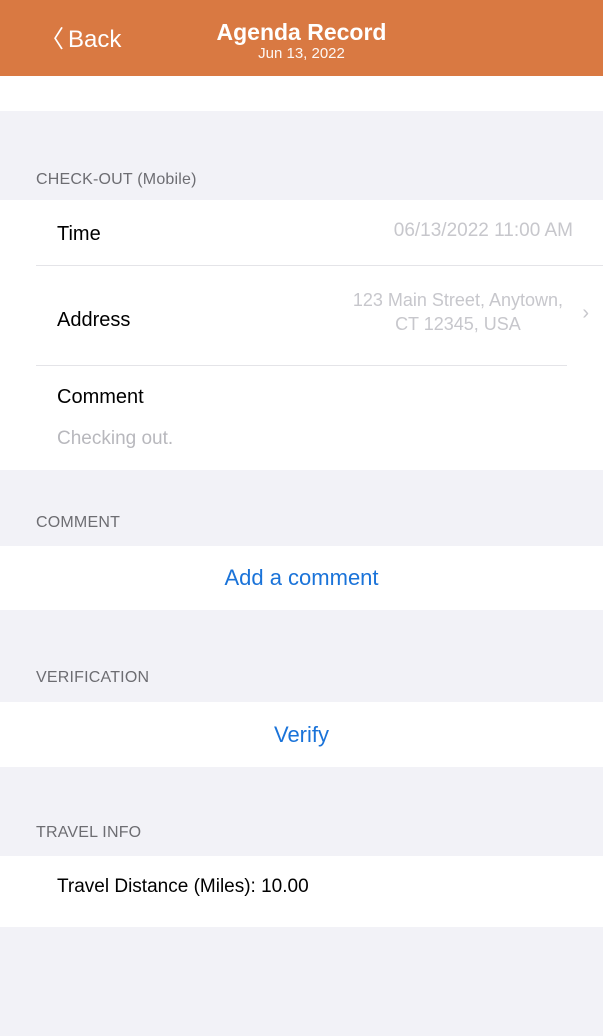 This screenshot has height=1036, width=603. I want to click on navigation-bar: 〈 Back Agenda Record Jun 13, 2022, so click(301, 38).